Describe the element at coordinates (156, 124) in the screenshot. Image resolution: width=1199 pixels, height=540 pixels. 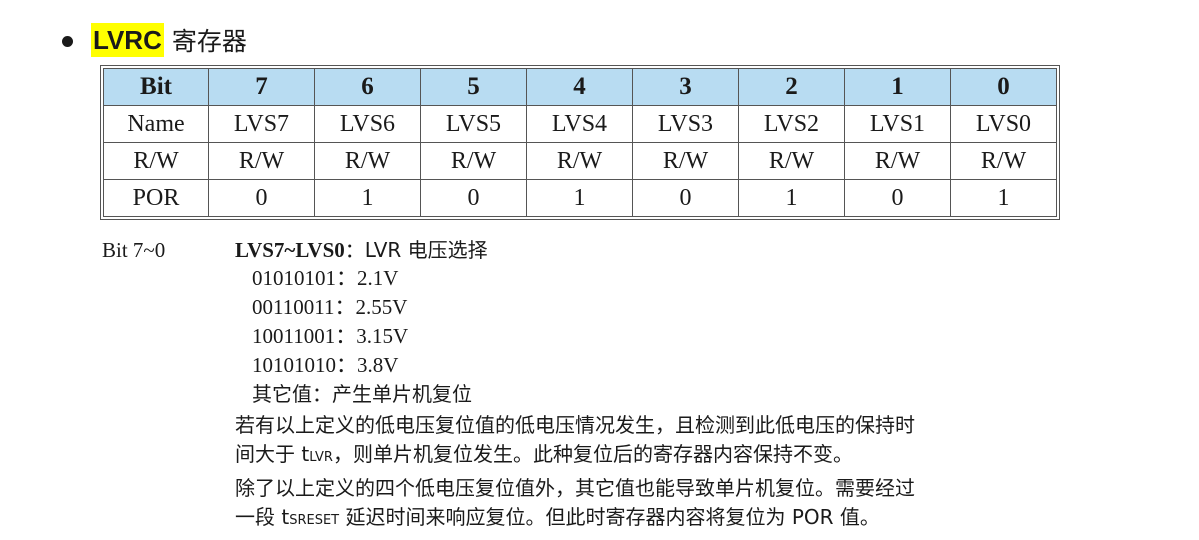
I see `table-cell: Name` at that location.